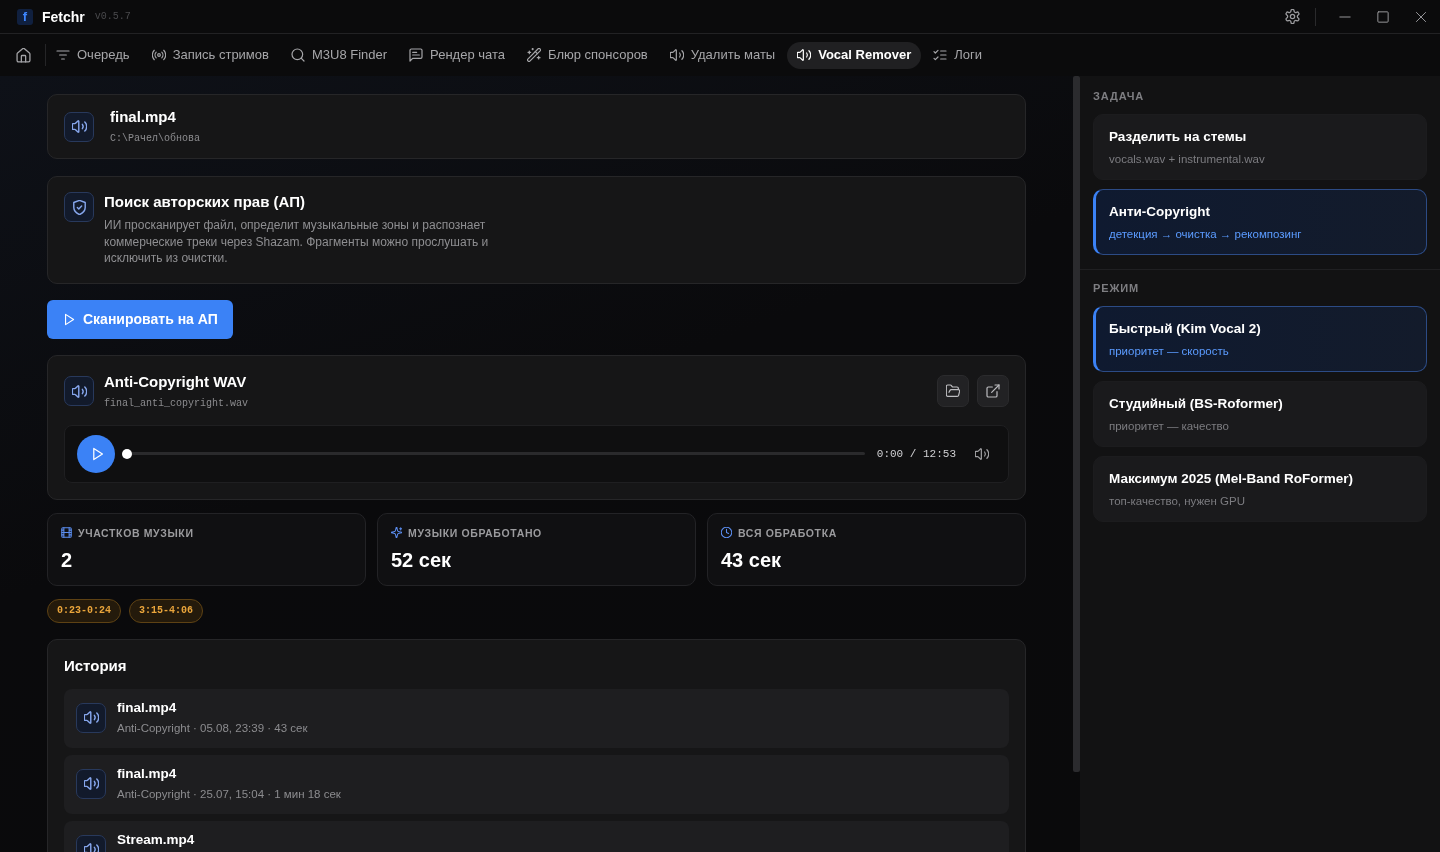 The image size is (1440, 852). What do you see at coordinates (536, 718) in the screenshot?
I see `history-item: final.mp4 Anti-Copyright · 05.08, 23:39 · 43 сек` at bounding box center [536, 718].